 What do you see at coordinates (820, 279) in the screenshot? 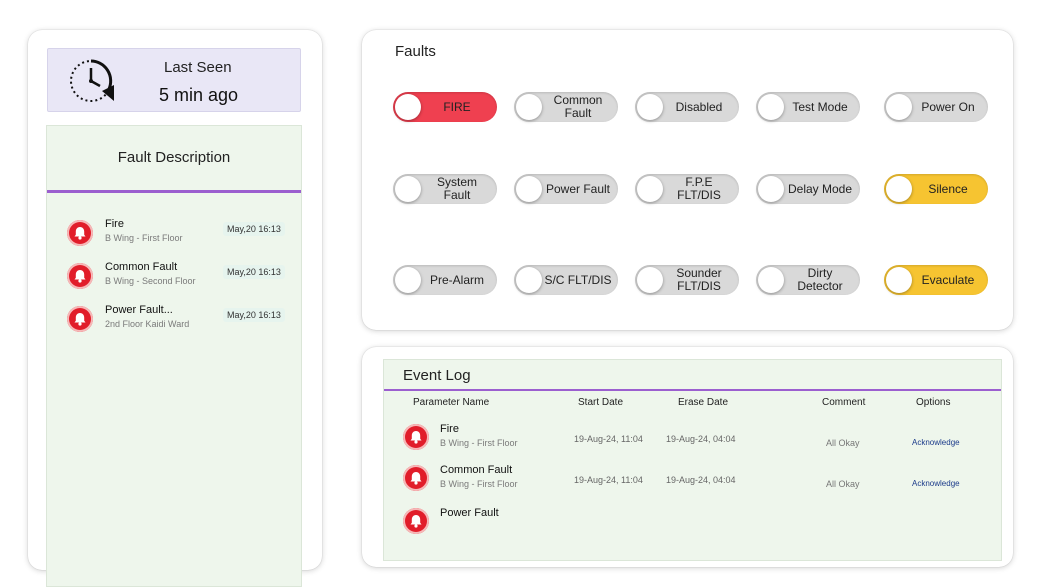
I see `toggle-label: Dirty Detector` at bounding box center [820, 279].